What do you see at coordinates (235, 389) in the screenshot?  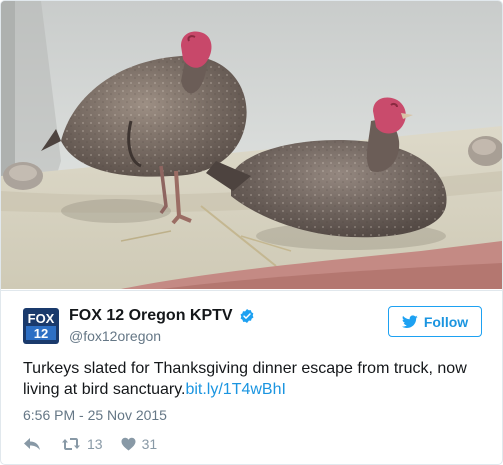 I see `tweet-link: bit.ly/1T4wBhI` at bounding box center [235, 389].